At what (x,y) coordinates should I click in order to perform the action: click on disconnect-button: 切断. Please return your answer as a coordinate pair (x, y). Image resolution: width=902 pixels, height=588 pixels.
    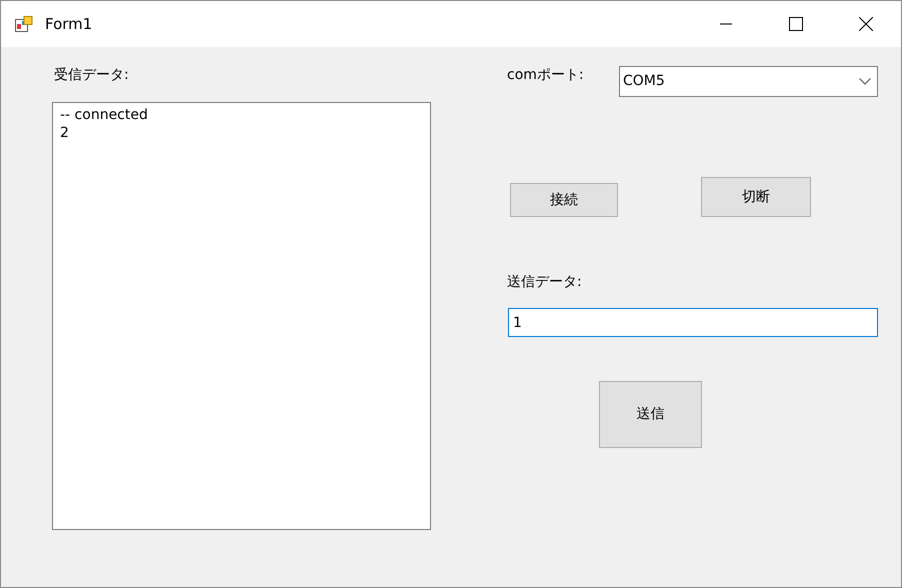
    Looking at the image, I should click on (756, 197).